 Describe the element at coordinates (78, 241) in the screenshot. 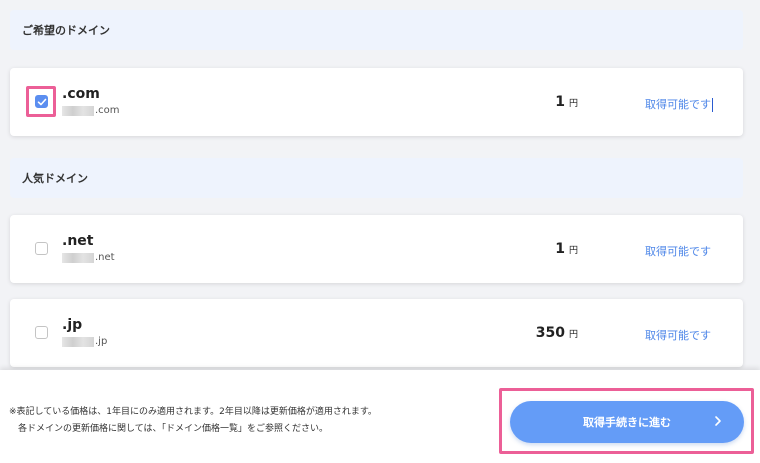

I see `domain-tld: .net` at that location.